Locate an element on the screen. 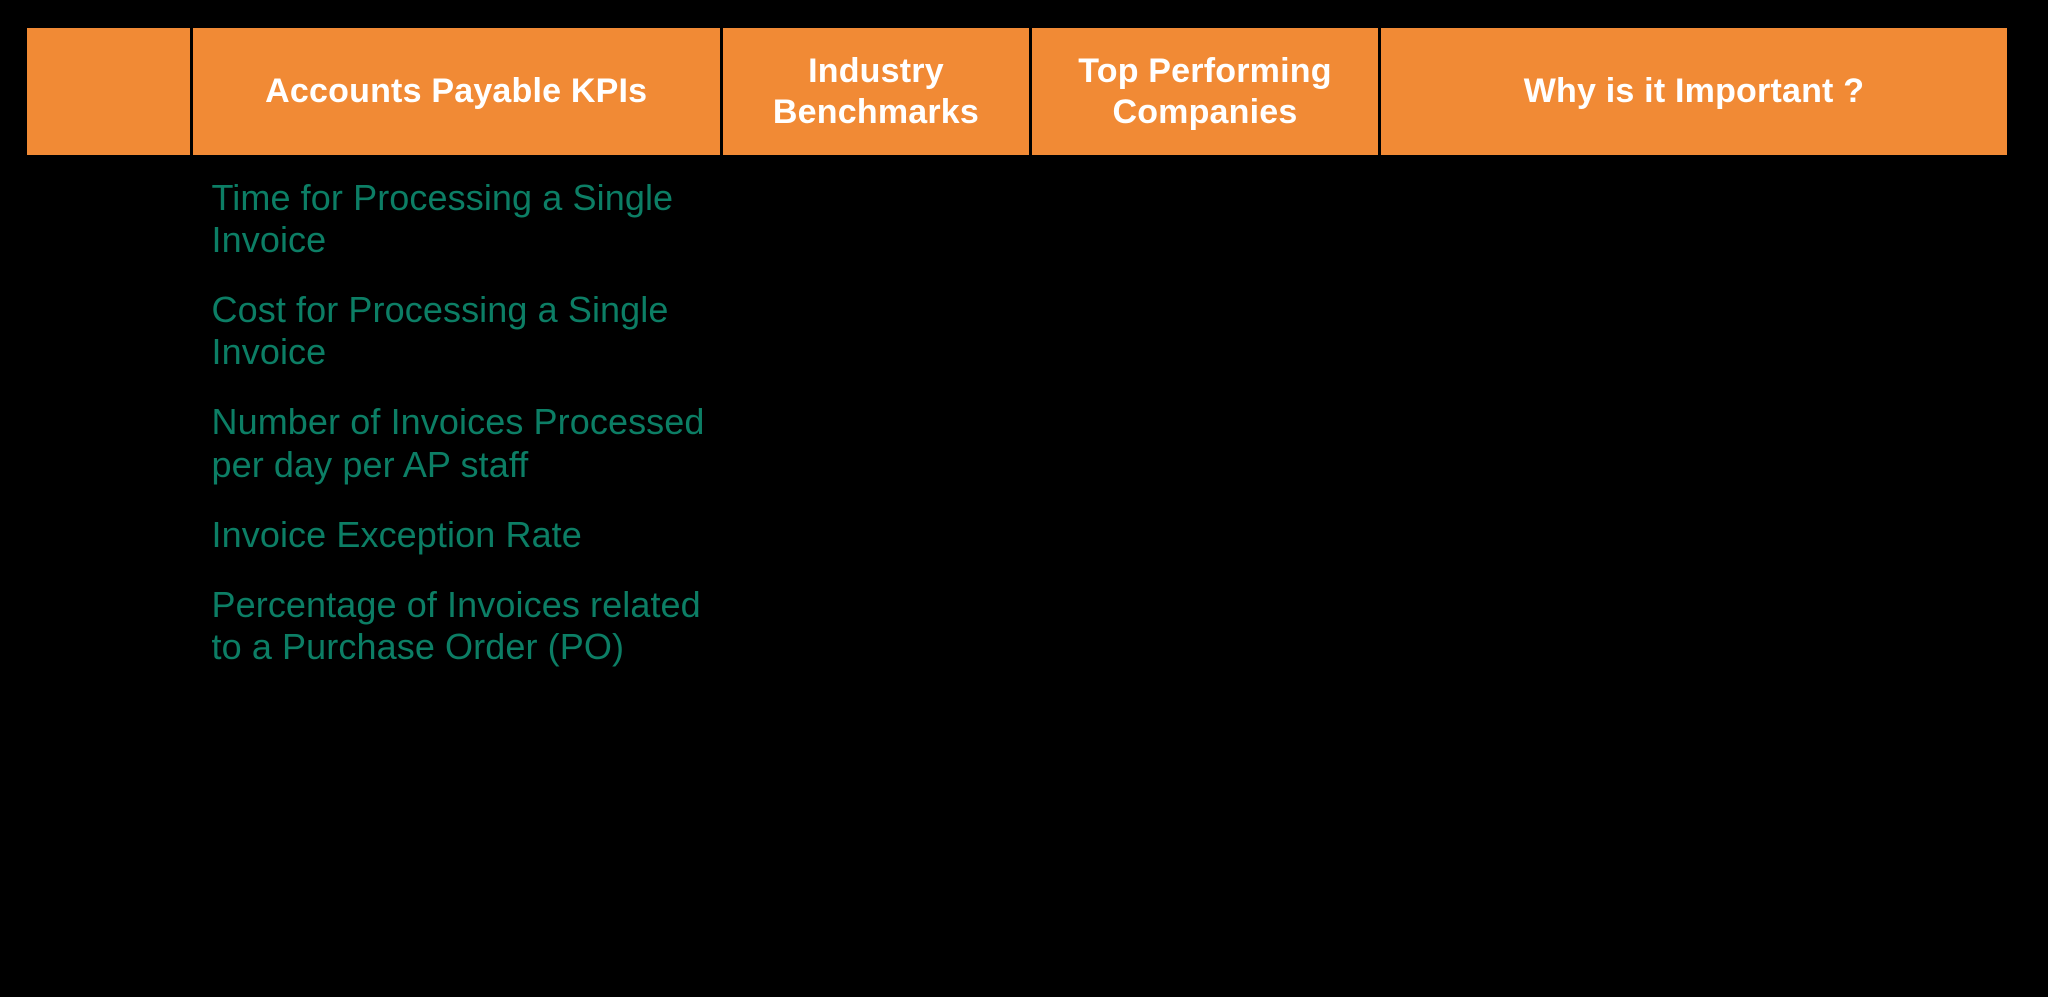 Image resolution: width=2048 pixels, height=997 pixels. body-column-top-performing-companies is located at coordinates (1204, 576).